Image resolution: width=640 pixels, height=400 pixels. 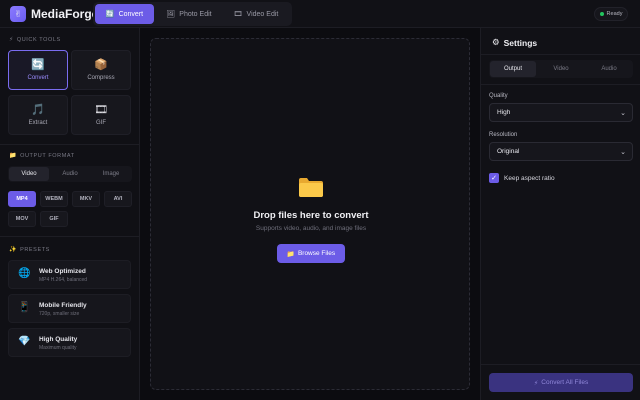 I want to click on tool-label: Compress, so click(x=101, y=77).